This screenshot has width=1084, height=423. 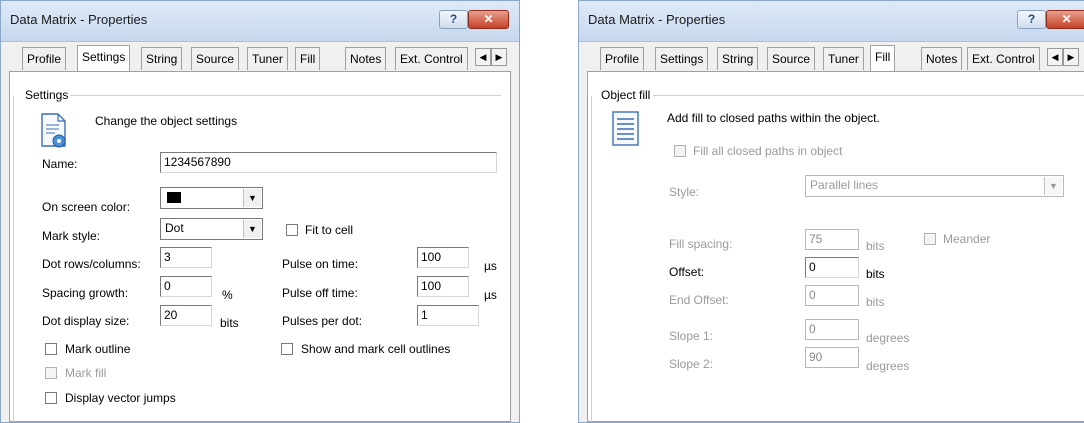 What do you see at coordinates (48, 95) in the screenshot?
I see `group-title: Settings` at bounding box center [48, 95].